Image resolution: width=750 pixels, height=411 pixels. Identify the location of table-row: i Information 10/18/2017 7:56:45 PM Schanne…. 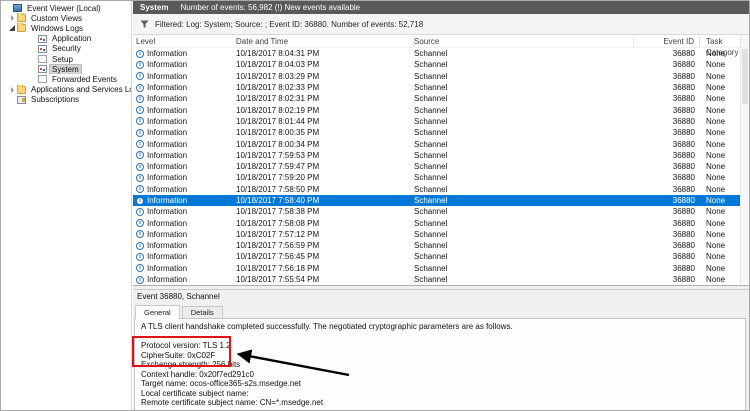
(441, 256).